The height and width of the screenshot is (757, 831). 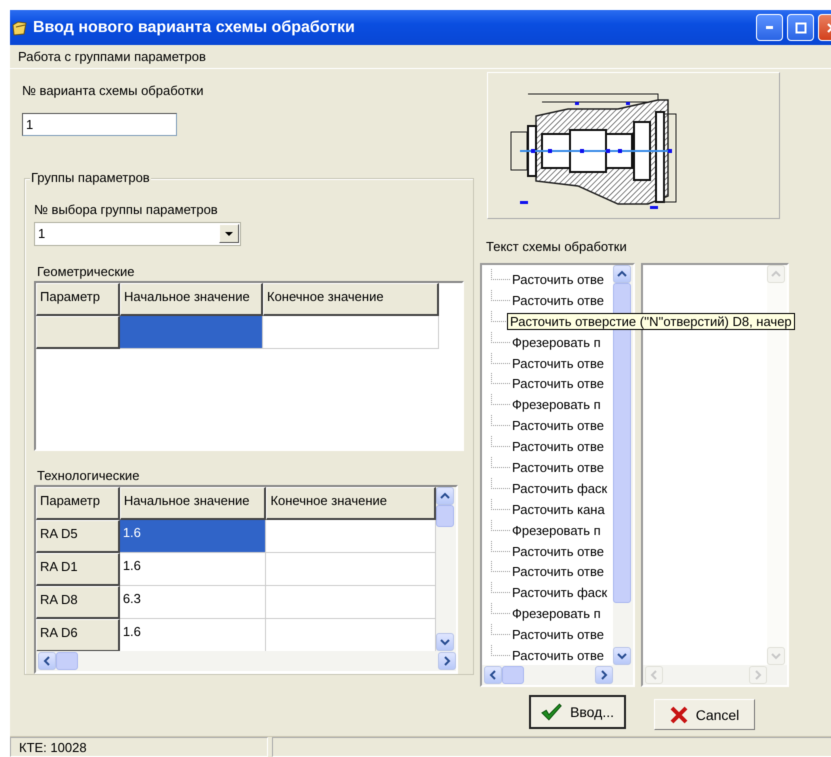 What do you see at coordinates (679, 715) in the screenshot?
I see `cross-icon` at bounding box center [679, 715].